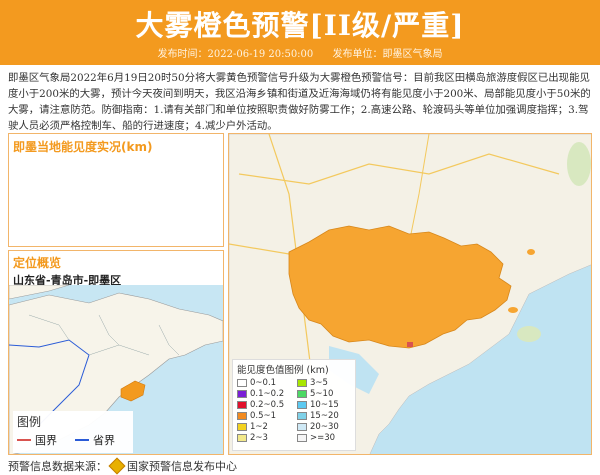 The height and width of the screenshot is (475, 600). What do you see at coordinates (57, 466) in the screenshot?
I see `source-label: 预警信息数据来源：` at bounding box center [57, 466].